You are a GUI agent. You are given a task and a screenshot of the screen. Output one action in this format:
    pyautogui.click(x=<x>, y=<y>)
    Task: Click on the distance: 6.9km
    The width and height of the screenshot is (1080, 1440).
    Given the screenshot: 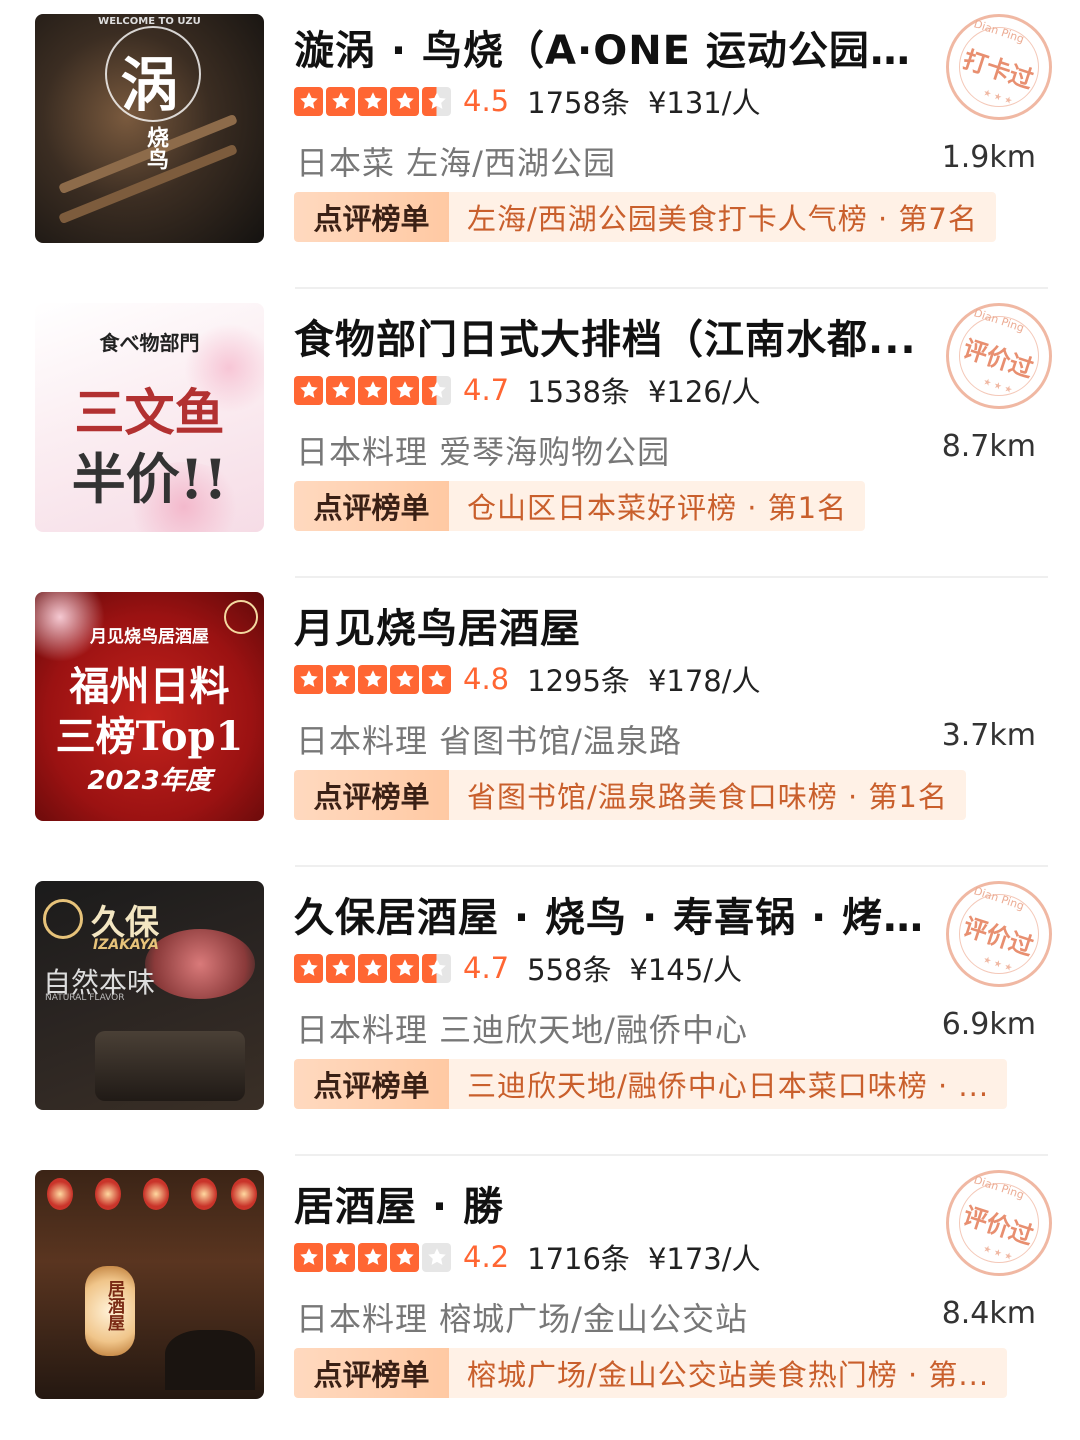 What is the action you would take?
    pyautogui.click(x=988, y=1024)
    